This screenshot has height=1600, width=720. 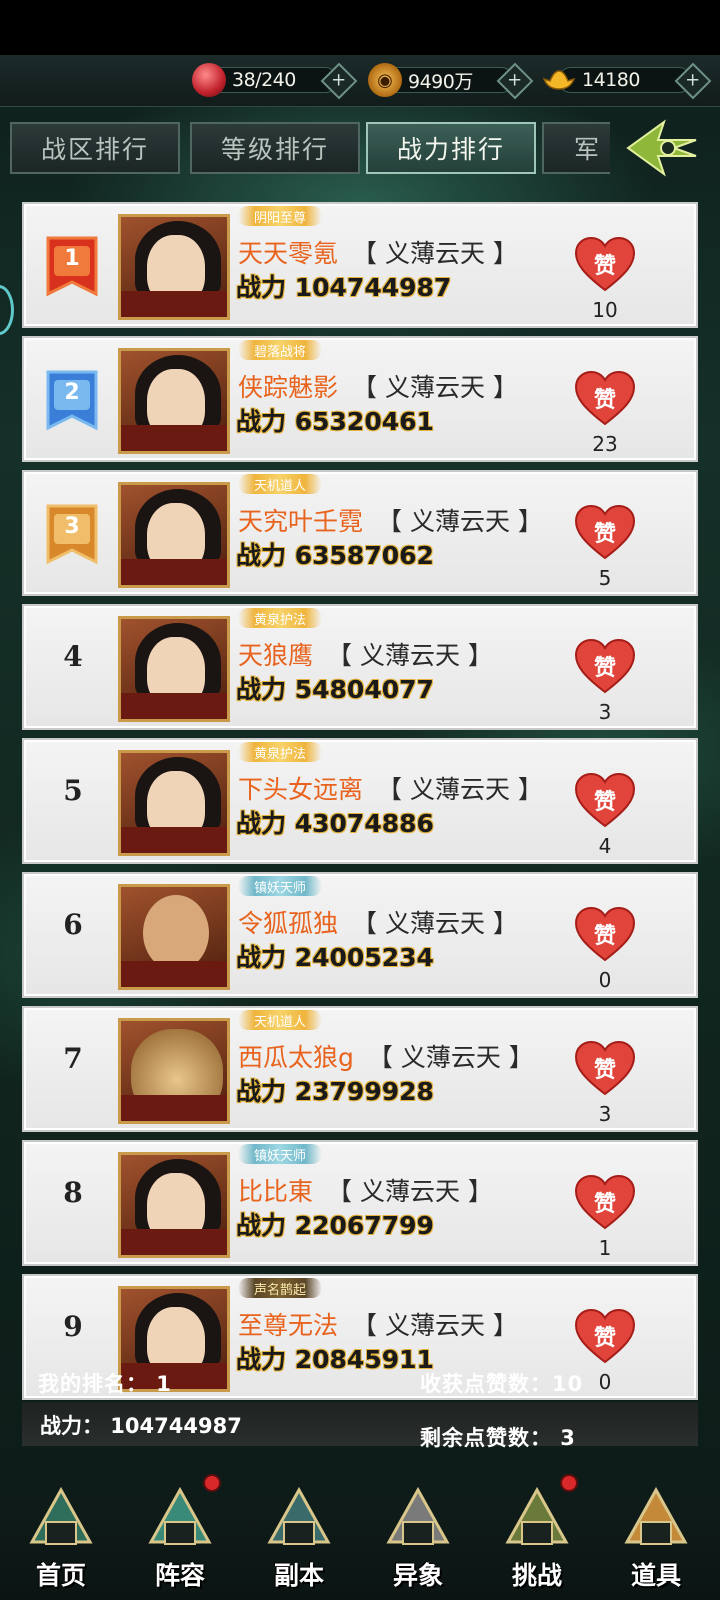 I want to click on ranking-row: 6 镇妖天师 令狐孤独【 义薄云天 】 战力 24005234 赞 0, so click(x=360, y=935).